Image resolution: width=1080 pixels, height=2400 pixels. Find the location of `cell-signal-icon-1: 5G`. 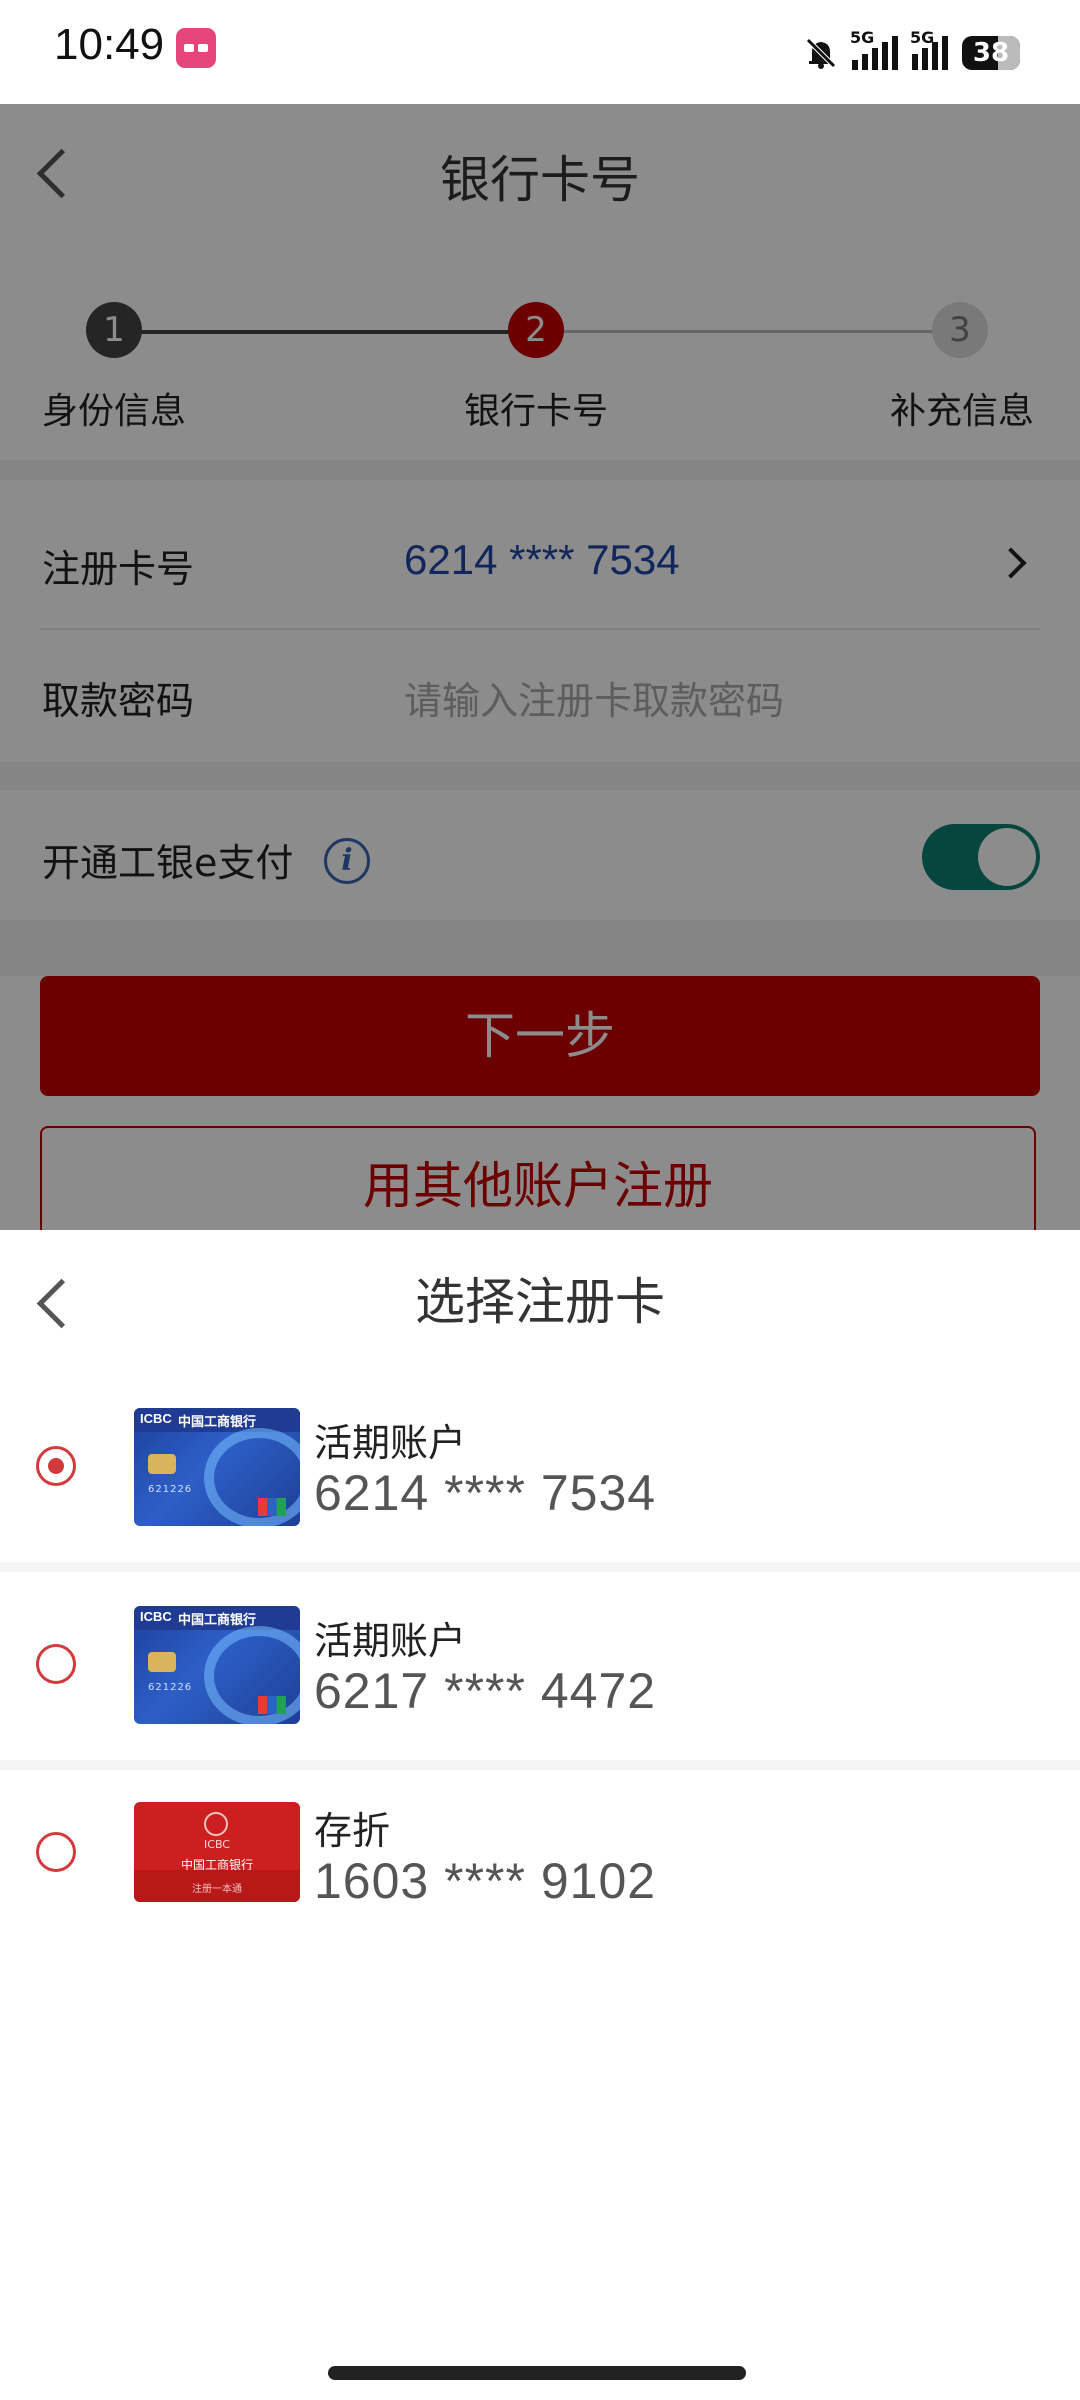

cell-signal-icon-1: 5G is located at coordinates (874, 49).